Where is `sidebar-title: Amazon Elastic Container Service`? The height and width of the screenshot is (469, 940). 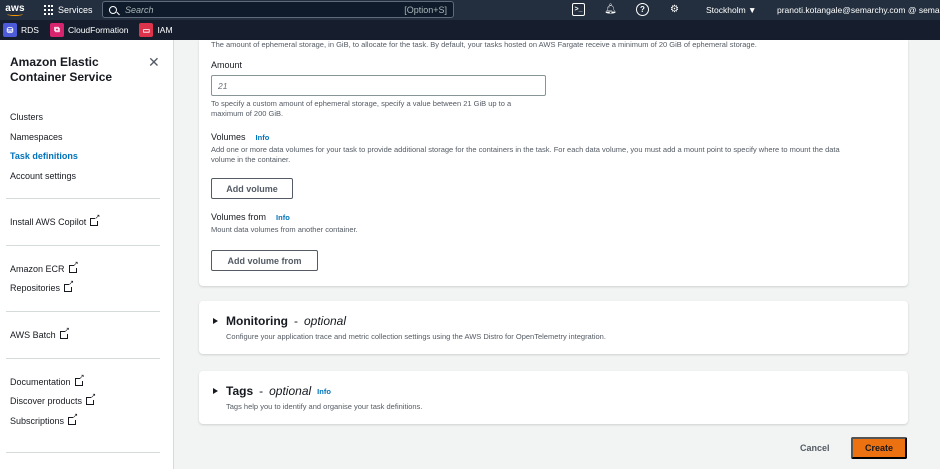
sidebar-title: Amazon Elastic Container Service is located at coordinates (61, 69).